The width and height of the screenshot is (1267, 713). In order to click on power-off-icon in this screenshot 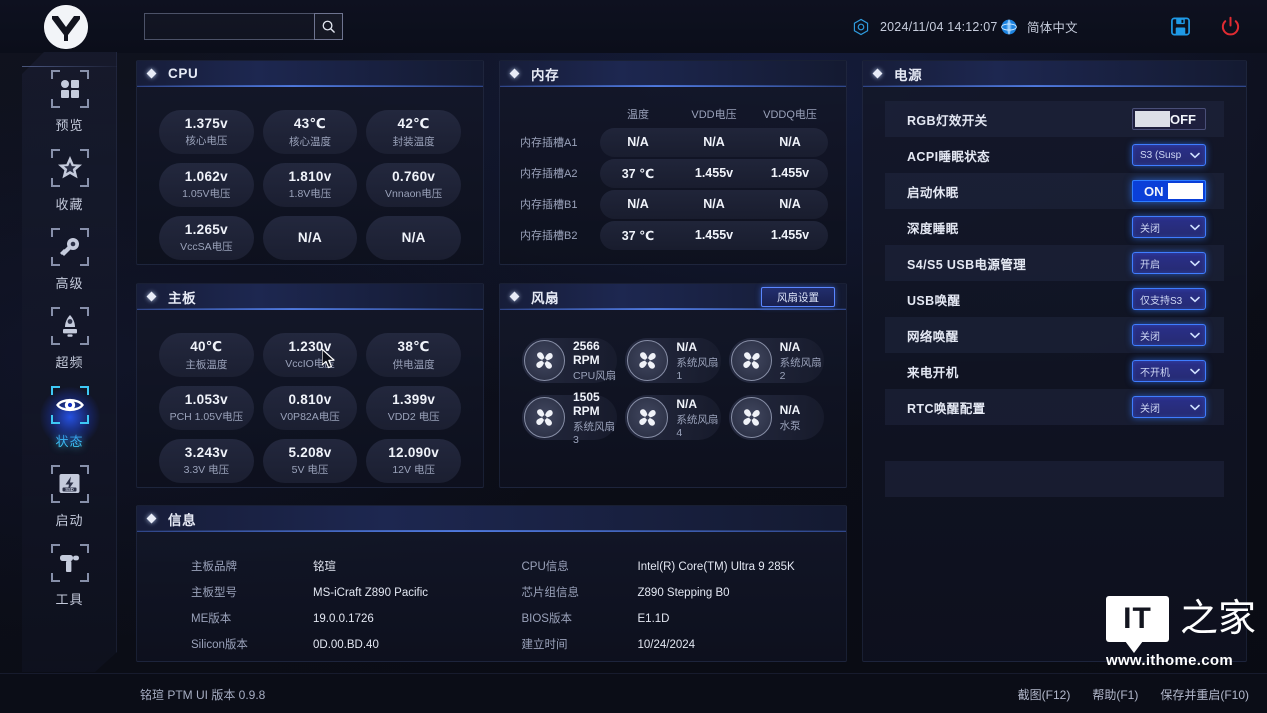, I will do `click(1230, 26)`.